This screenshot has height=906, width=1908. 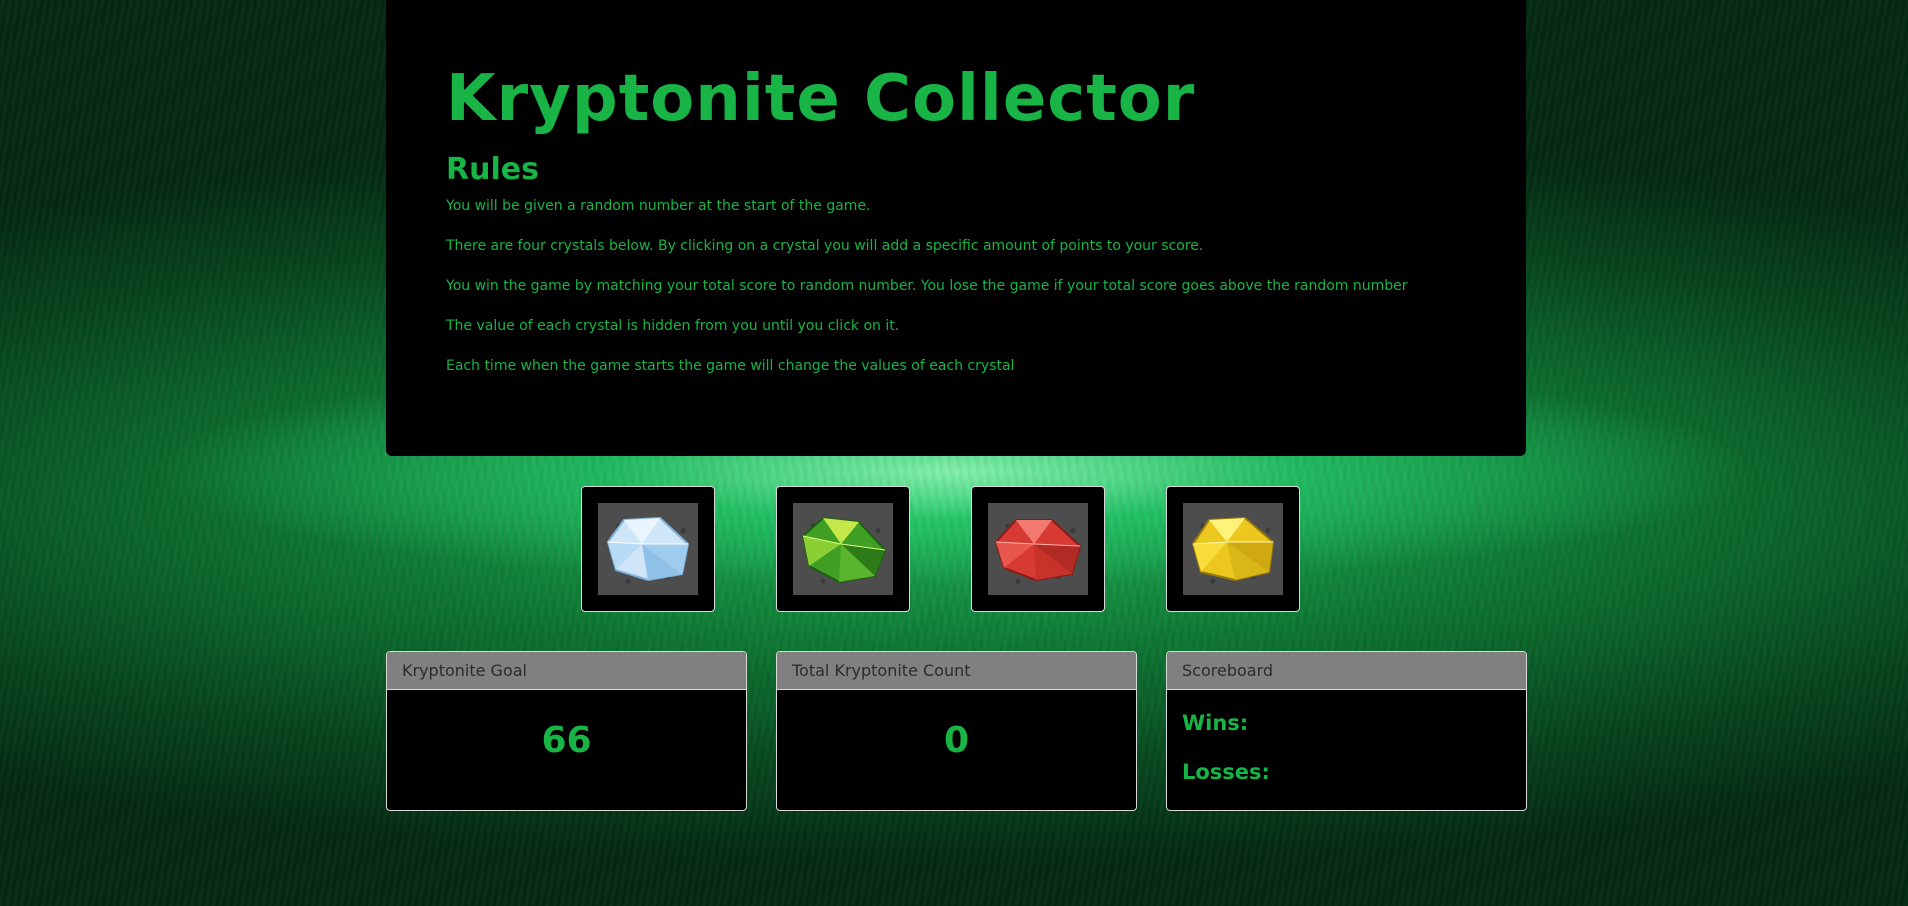 I want to click on crystal-button-green, so click(x=843, y=549).